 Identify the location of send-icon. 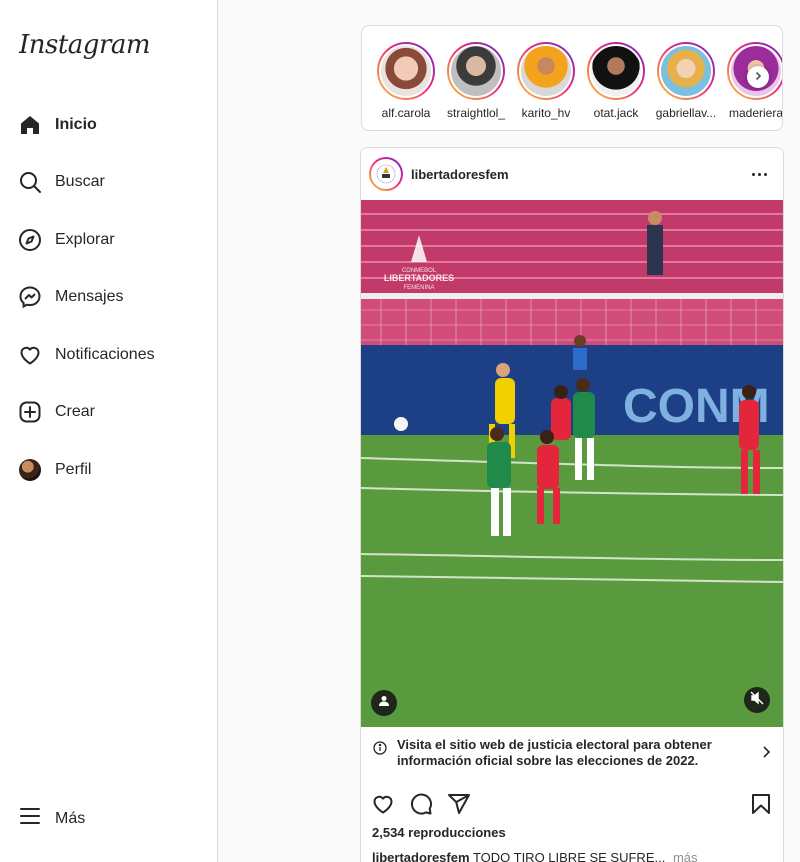
(459, 804).